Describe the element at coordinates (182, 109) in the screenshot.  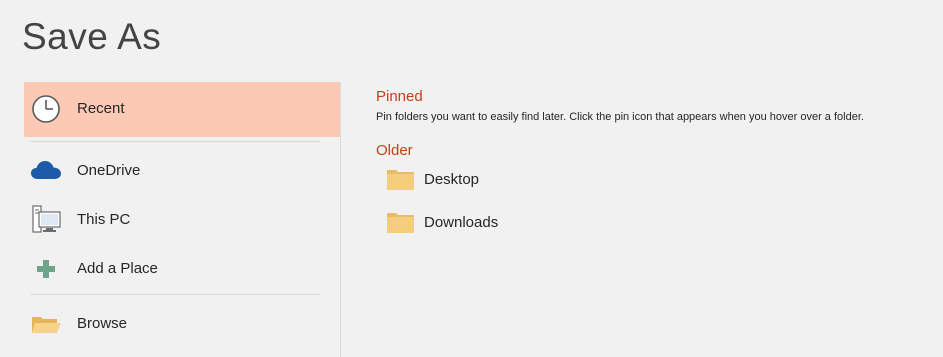
I see `nav-item-recent: Recent` at that location.